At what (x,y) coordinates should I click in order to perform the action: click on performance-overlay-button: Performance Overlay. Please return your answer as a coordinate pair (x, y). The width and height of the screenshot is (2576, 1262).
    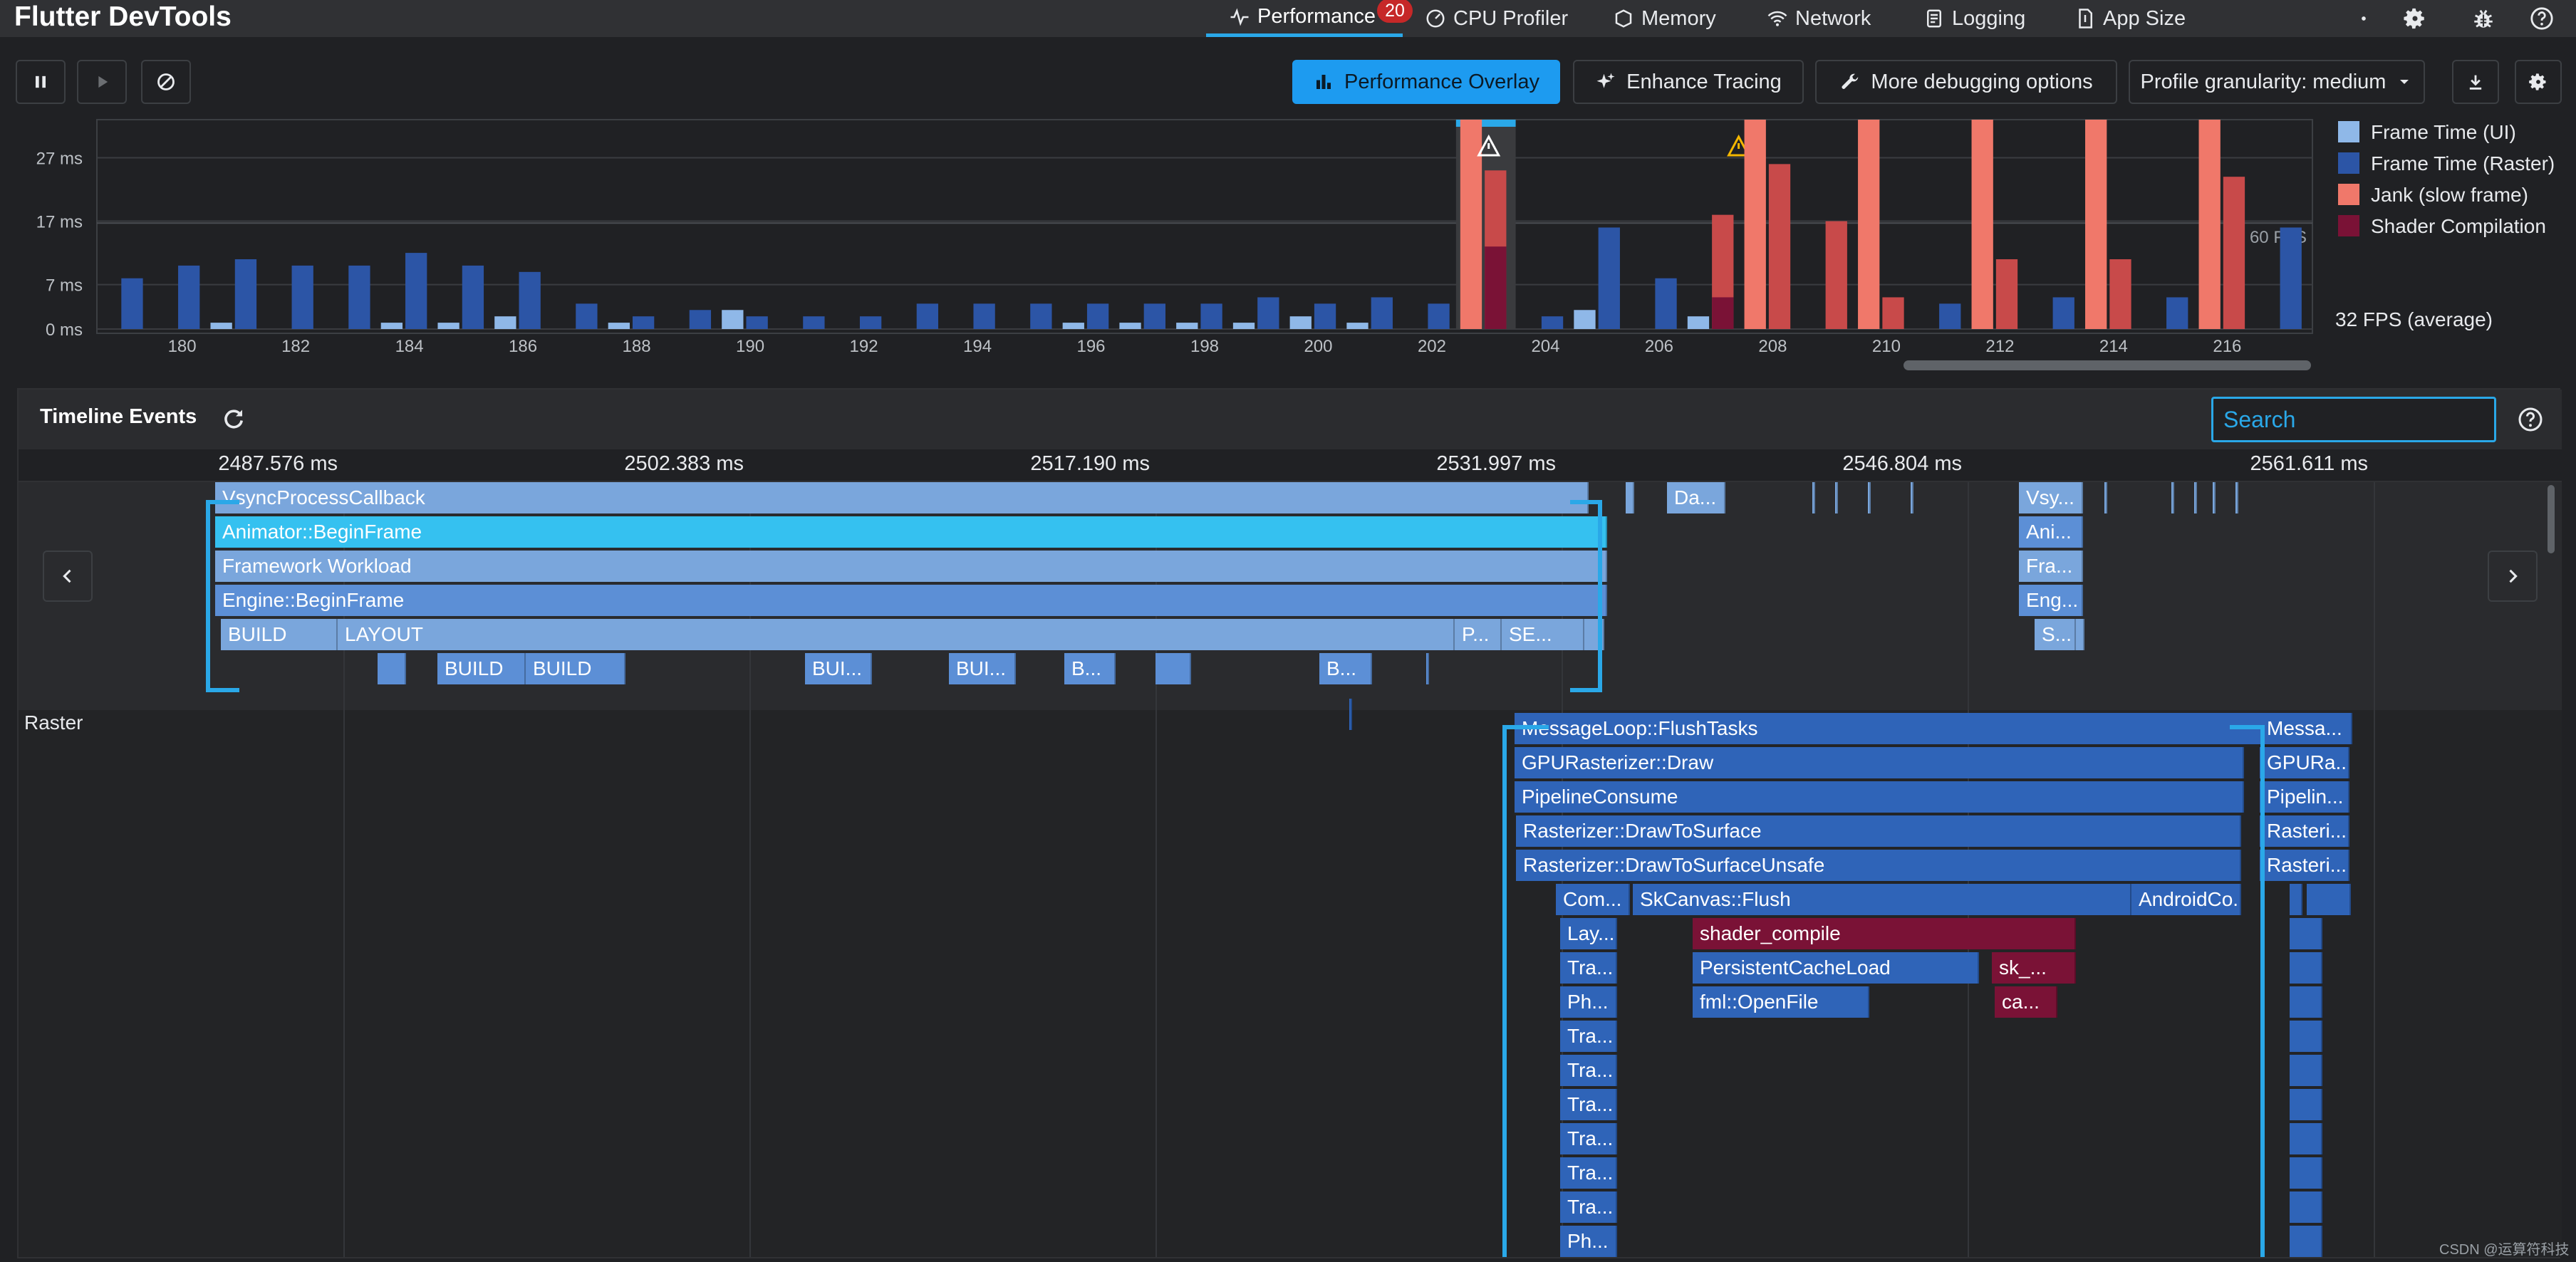
    Looking at the image, I should click on (1426, 82).